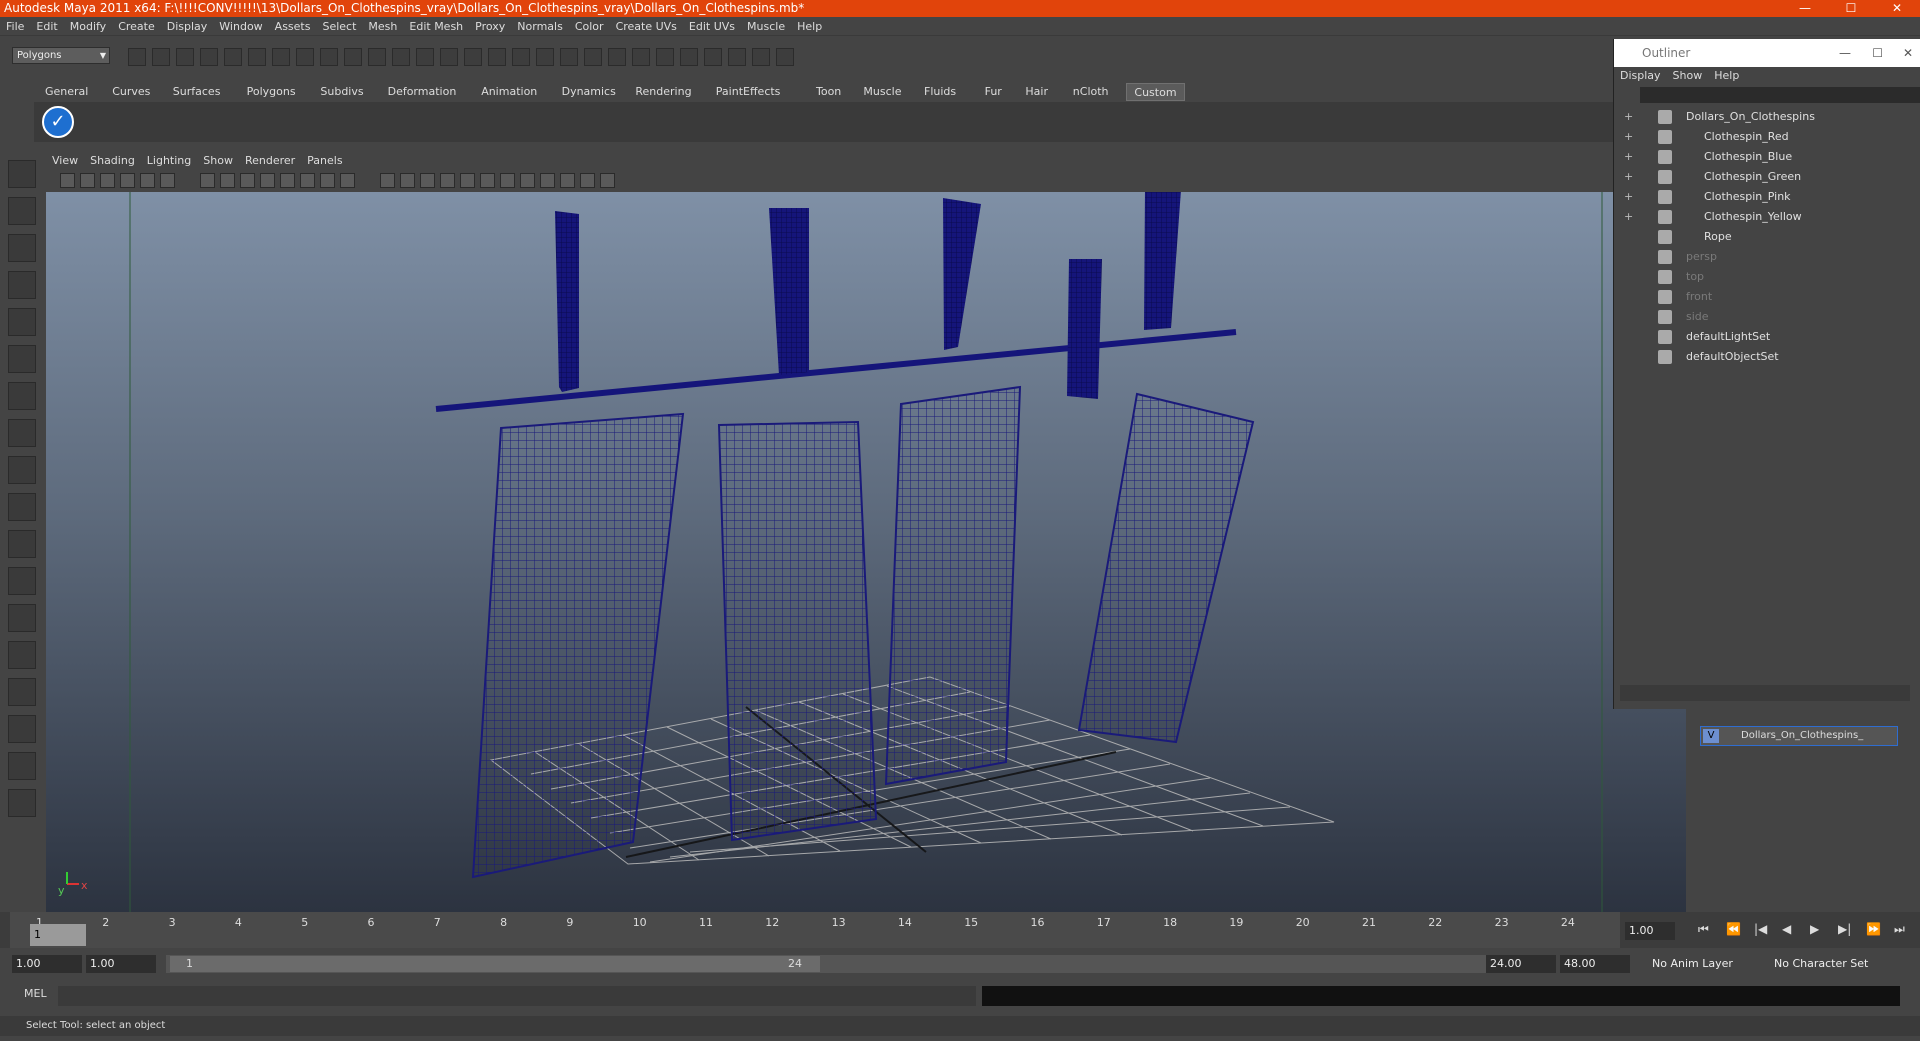 The height and width of the screenshot is (1041, 1920). Describe the element at coordinates (271, 92) in the screenshot. I see `shelf-tab-polygons: Polygons` at that location.